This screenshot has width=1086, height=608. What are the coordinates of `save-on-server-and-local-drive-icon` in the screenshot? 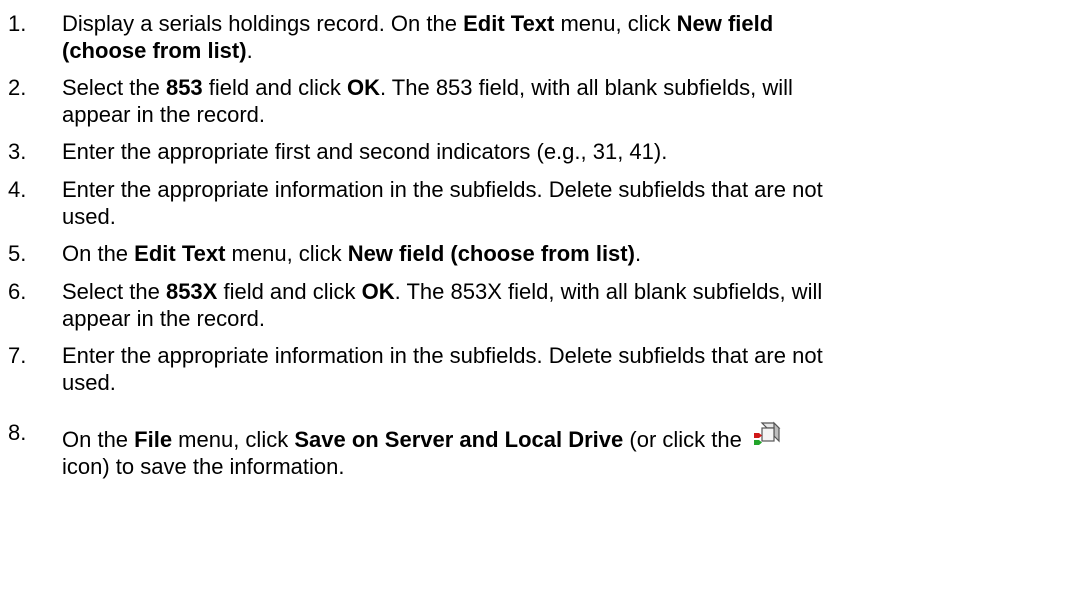 It's located at (767, 434).